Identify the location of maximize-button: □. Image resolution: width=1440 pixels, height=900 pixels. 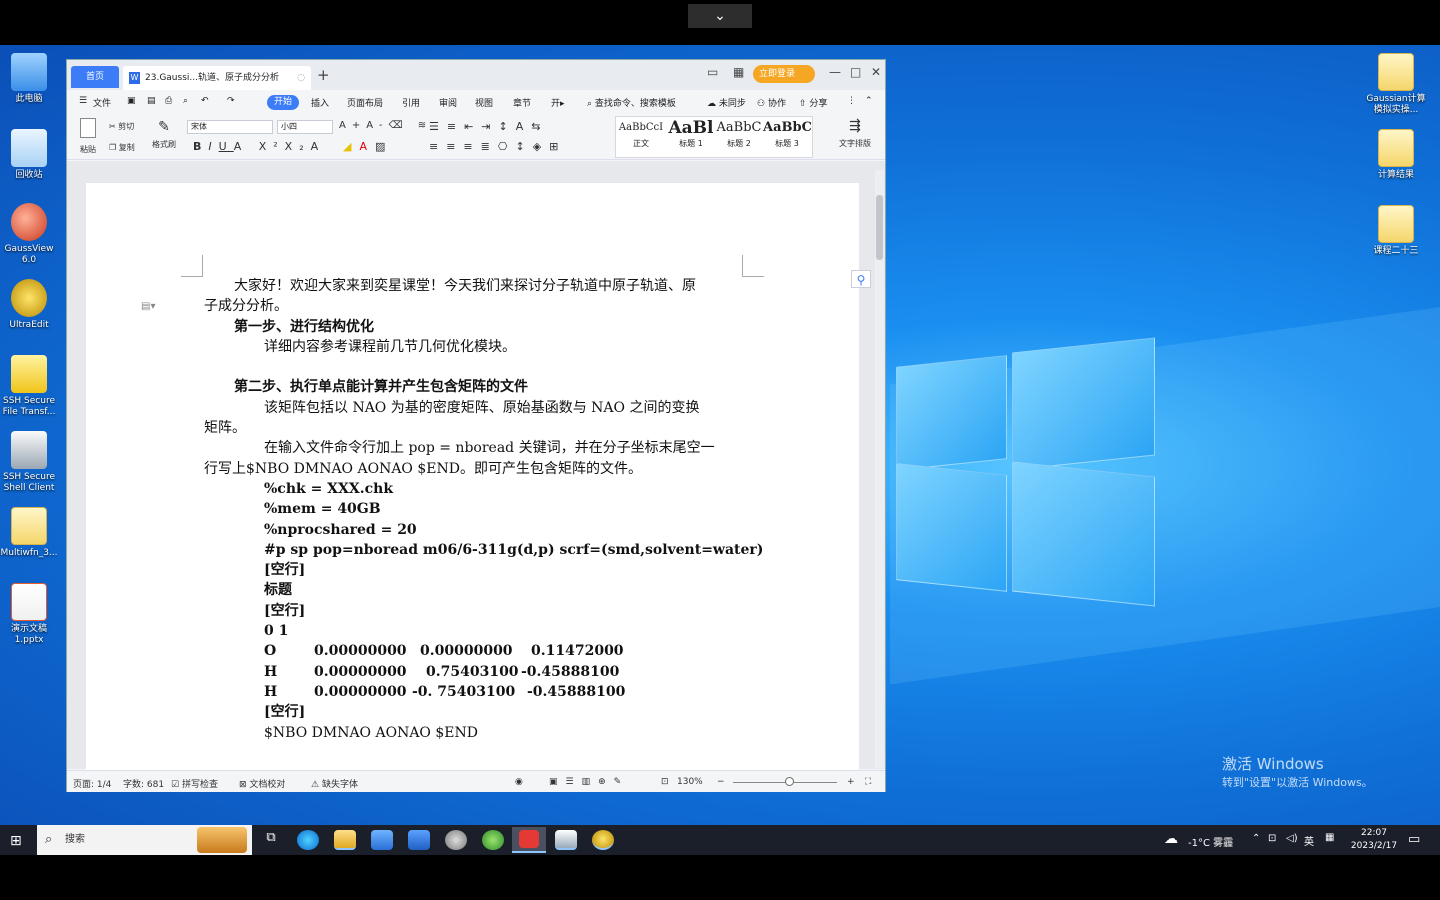
(855, 72).